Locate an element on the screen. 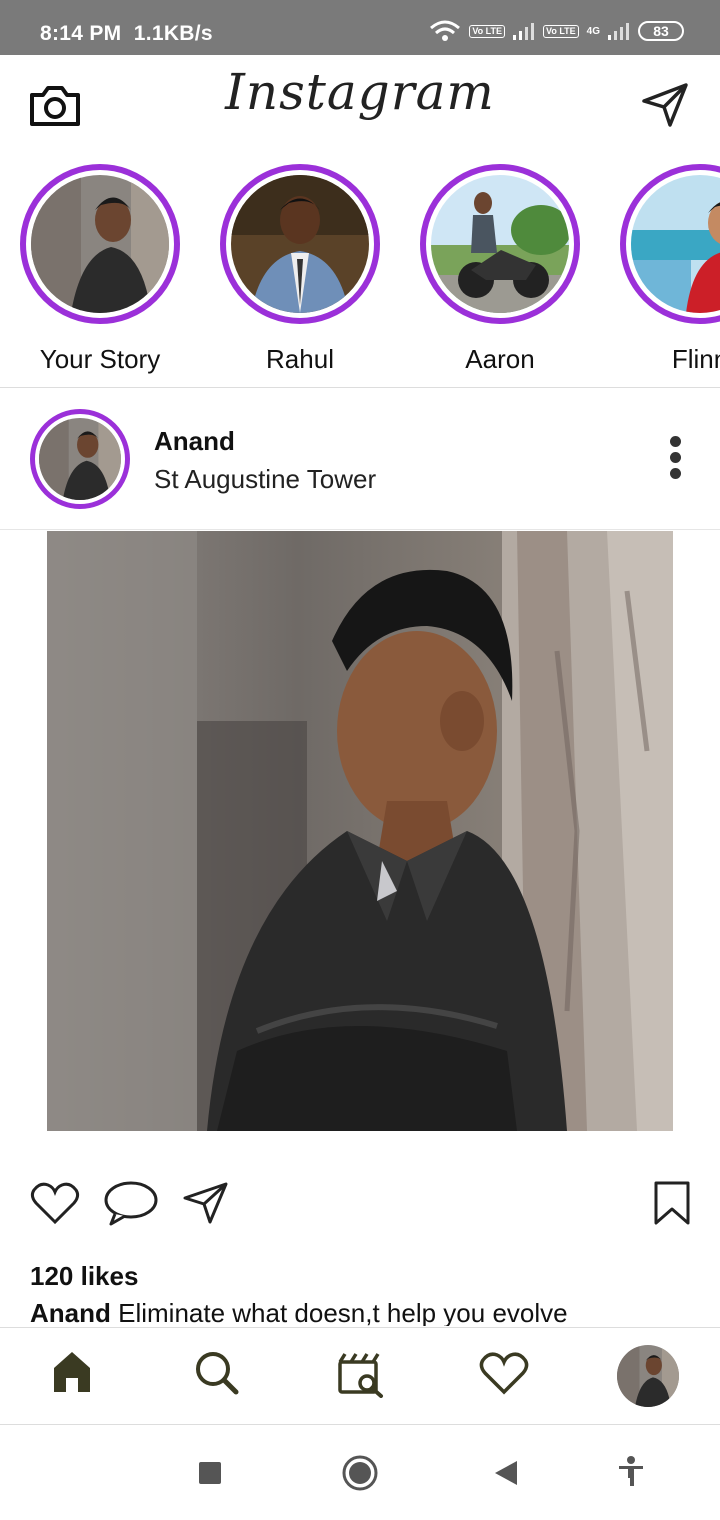  back-button is located at coordinates (506, 1475).